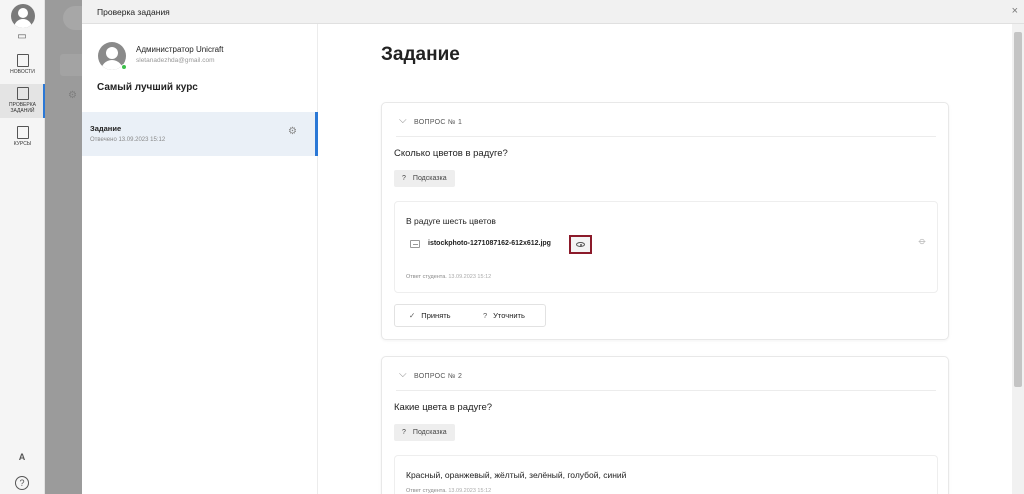 Image resolution: width=1024 pixels, height=494 pixels. What do you see at coordinates (22, 60) in the screenshot?
I see `newspaper-icon` at bounding box center [22, 60].